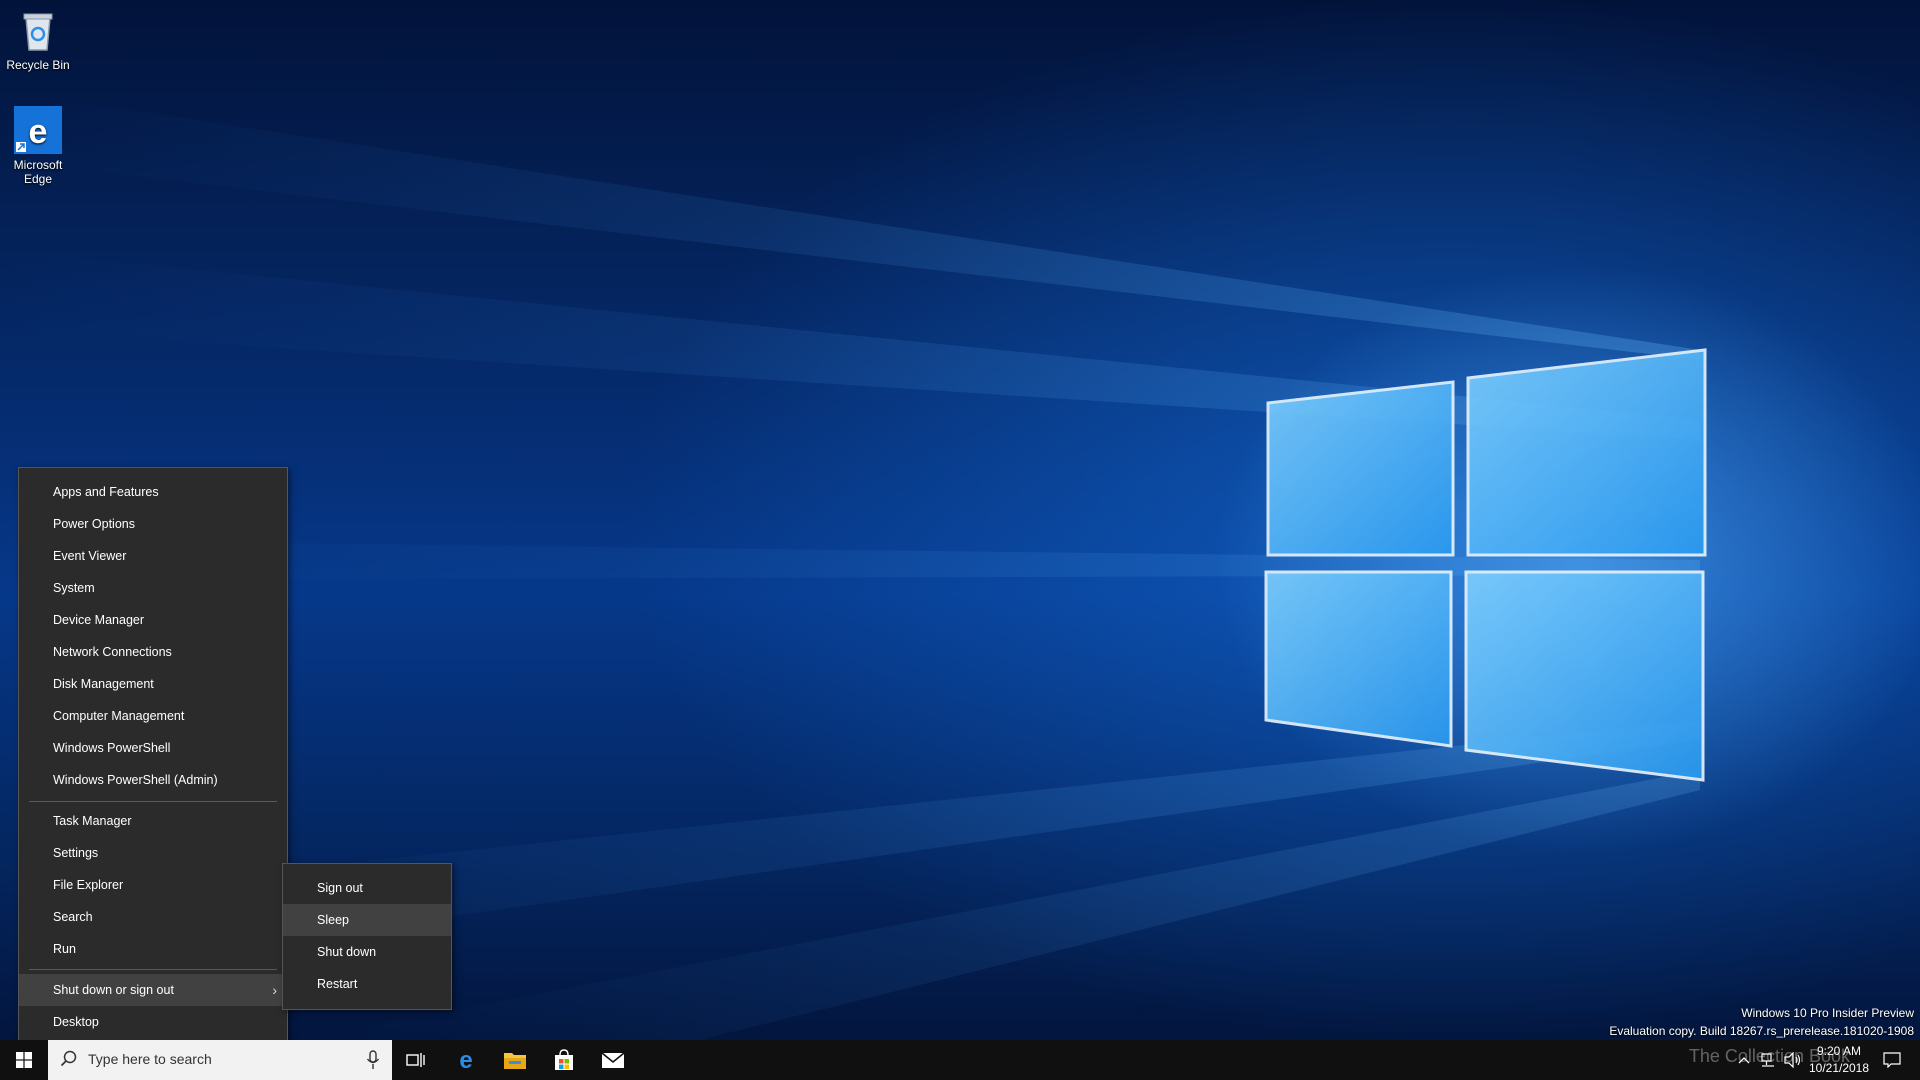 Image resolution: width=1920 pixels, height=1080 pixels. Describe the element at coordinates (153, 949) in the screenshot. I see `menu-item-run: Run` at that location.